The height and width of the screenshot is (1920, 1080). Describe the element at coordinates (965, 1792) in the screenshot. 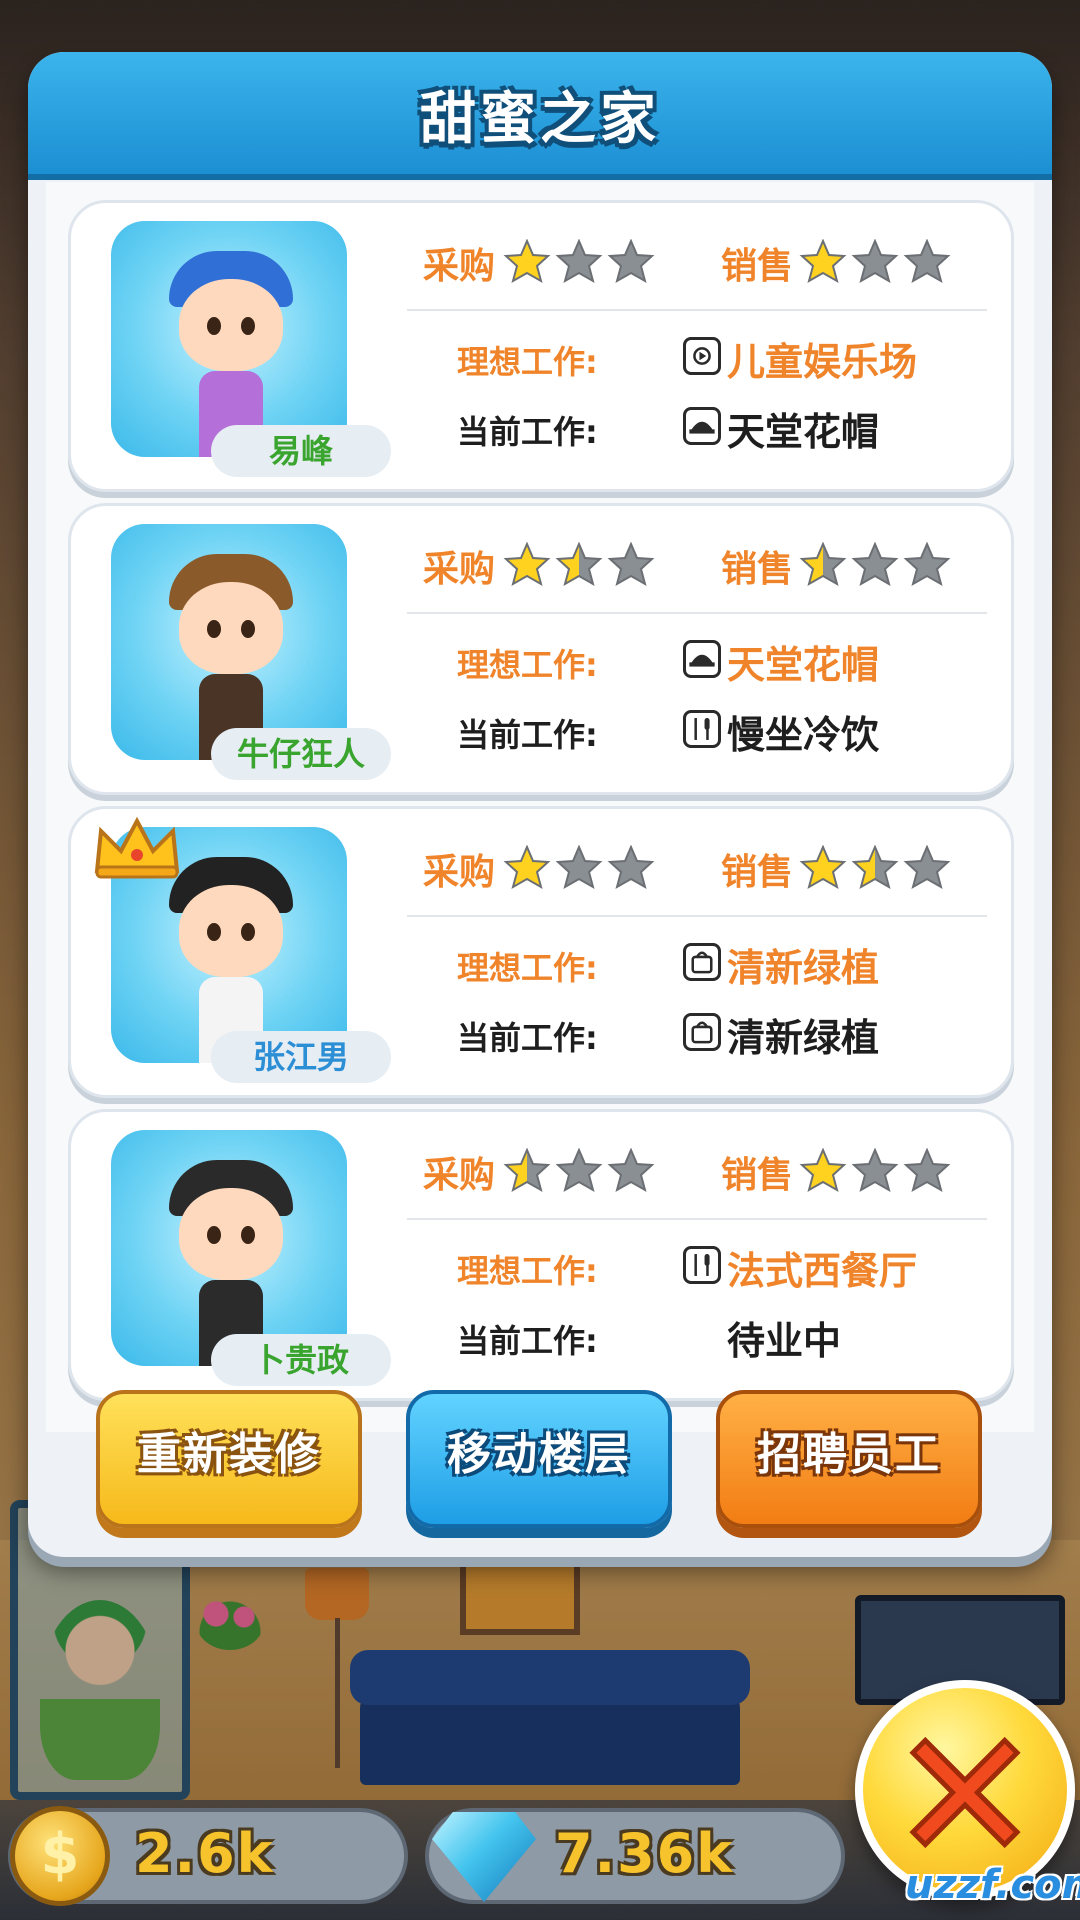

I see `close-icon` at that location.